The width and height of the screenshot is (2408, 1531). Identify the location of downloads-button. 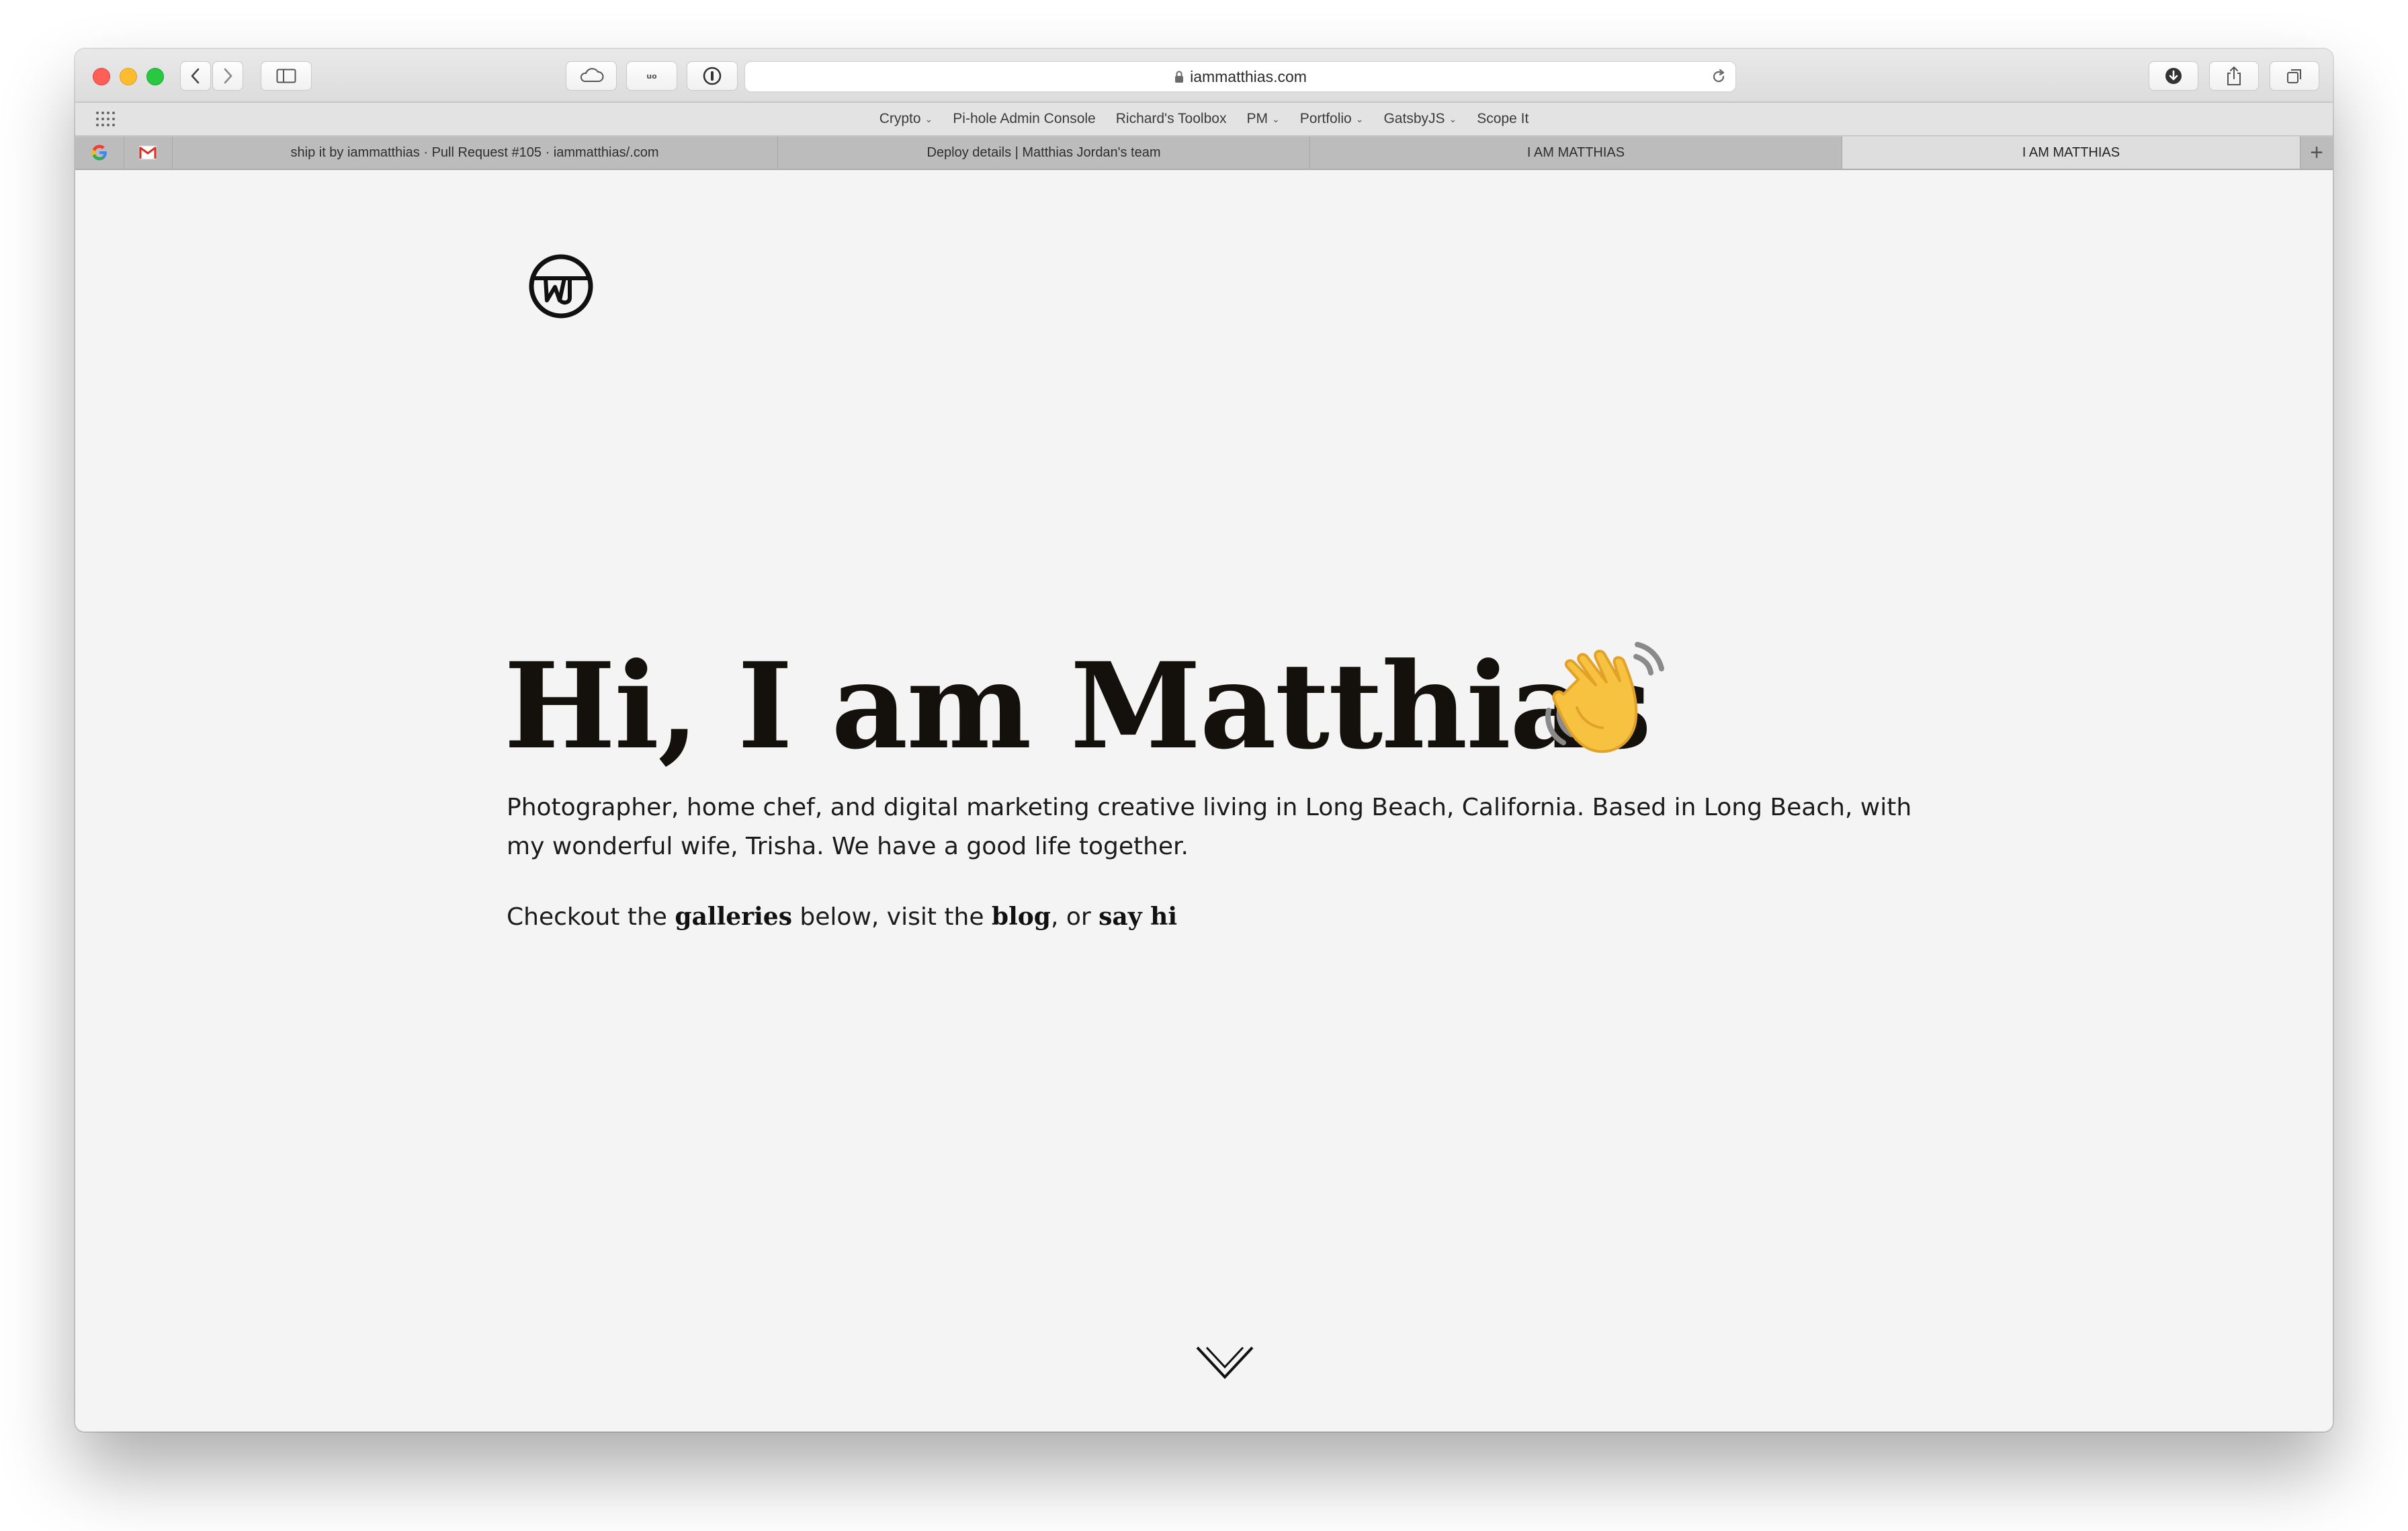
(2173, 76).